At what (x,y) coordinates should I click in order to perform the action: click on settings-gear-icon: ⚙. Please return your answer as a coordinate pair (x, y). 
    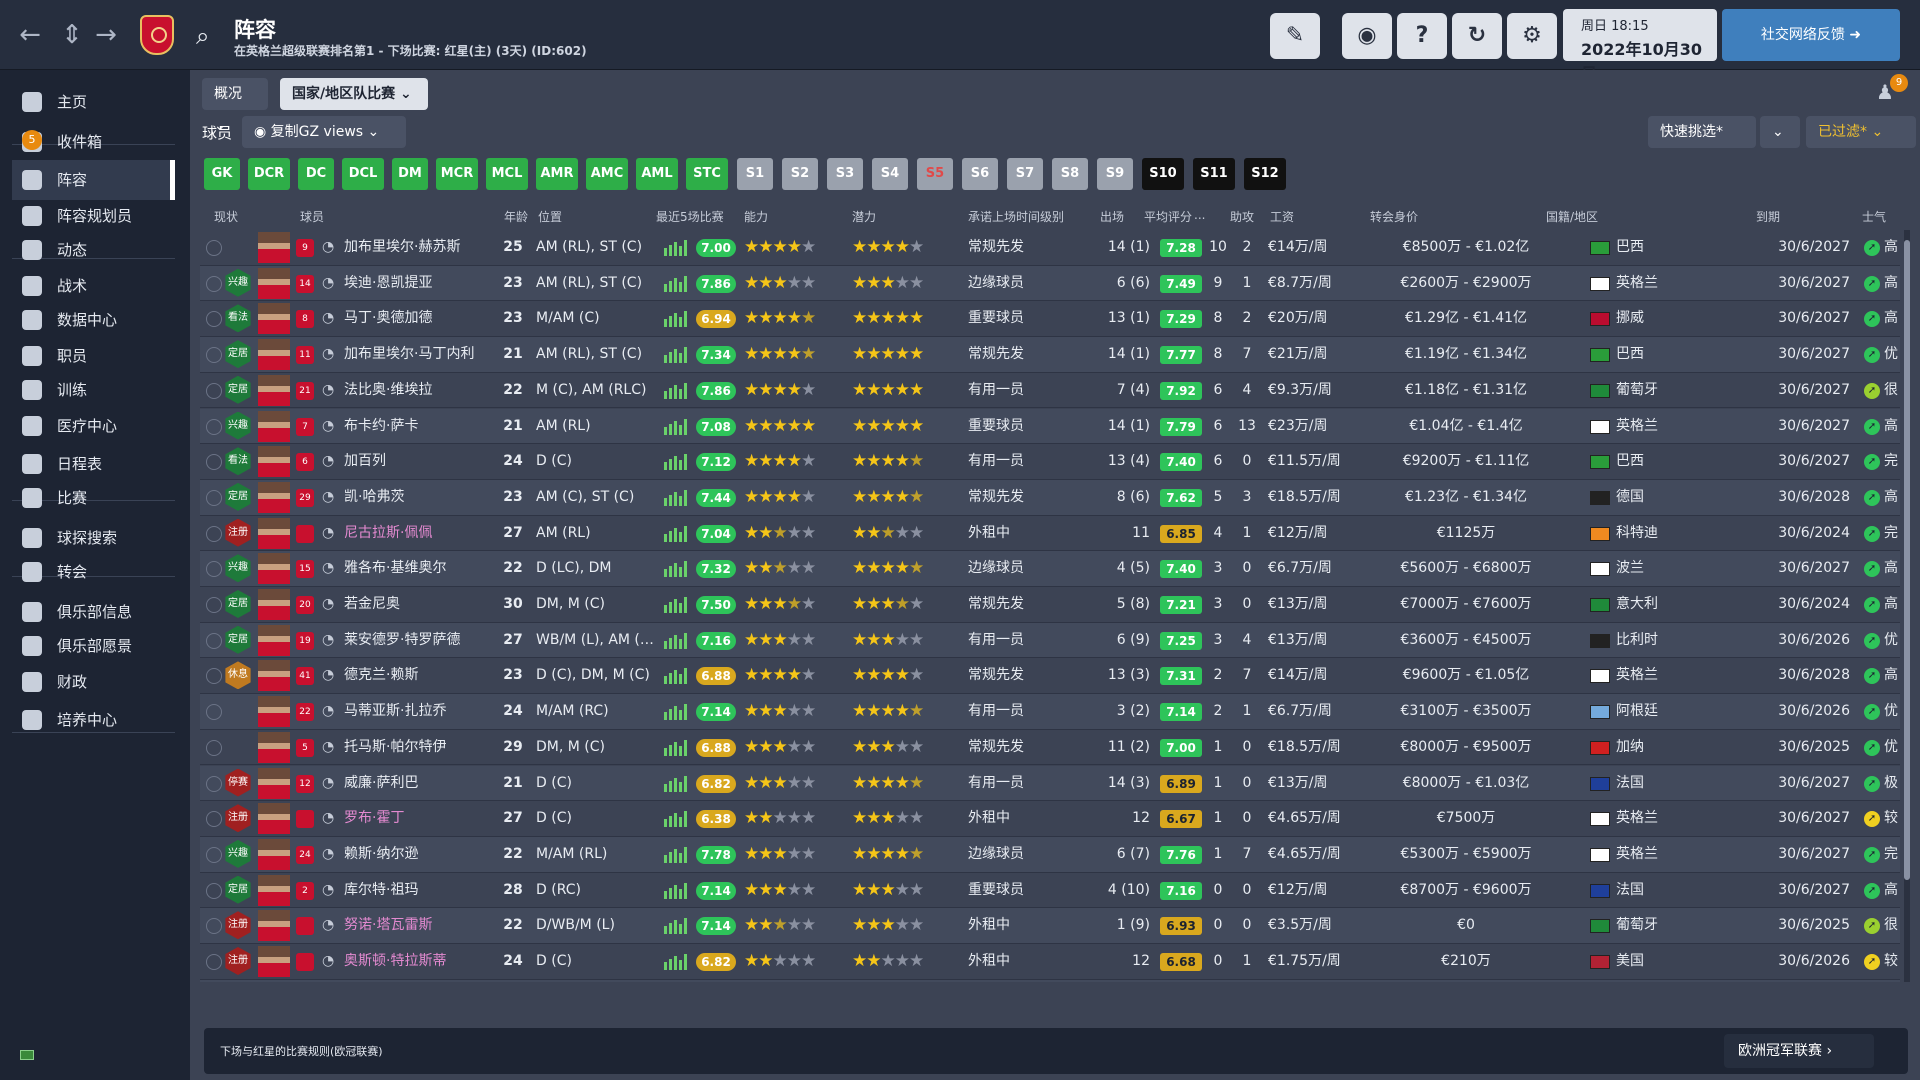
    Looking at the image, I should click on (1532, 36).